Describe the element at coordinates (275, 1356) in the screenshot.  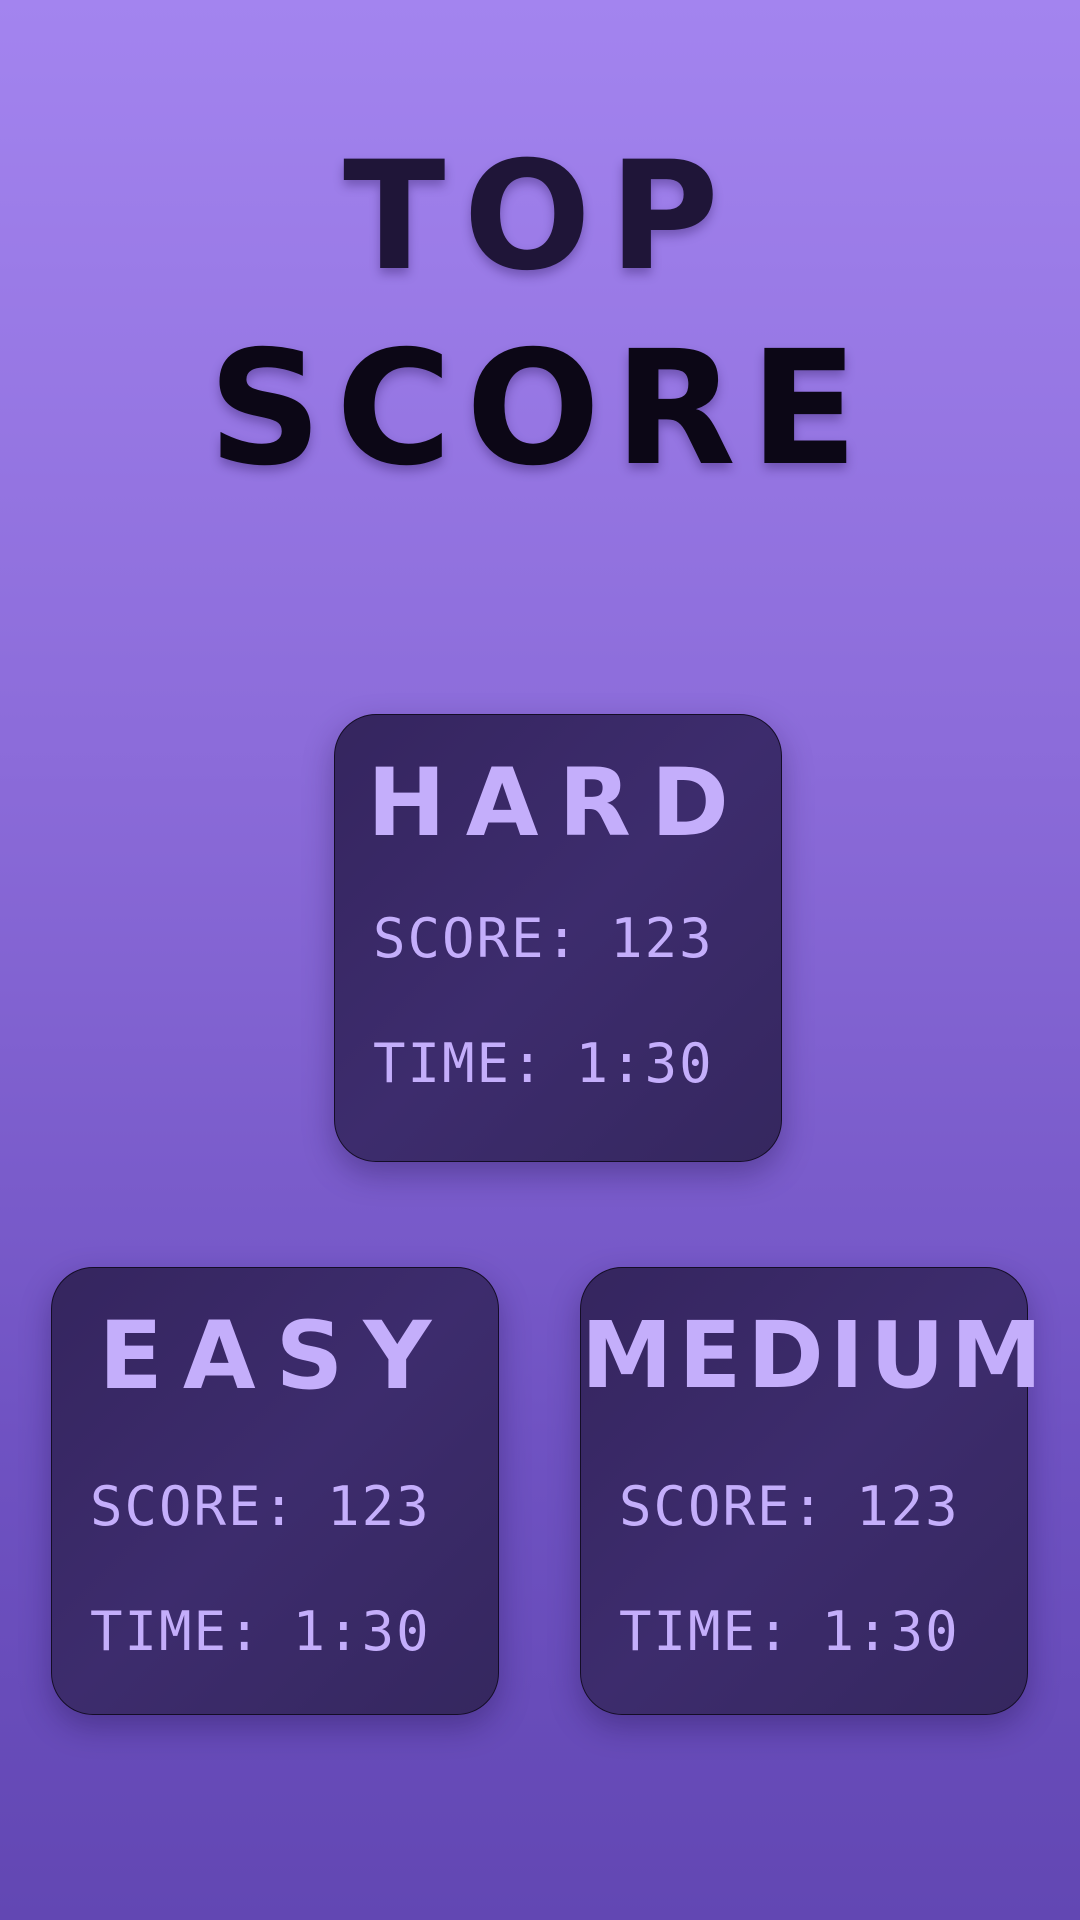
I see `difficulty-title-easy: EASY` at that location.